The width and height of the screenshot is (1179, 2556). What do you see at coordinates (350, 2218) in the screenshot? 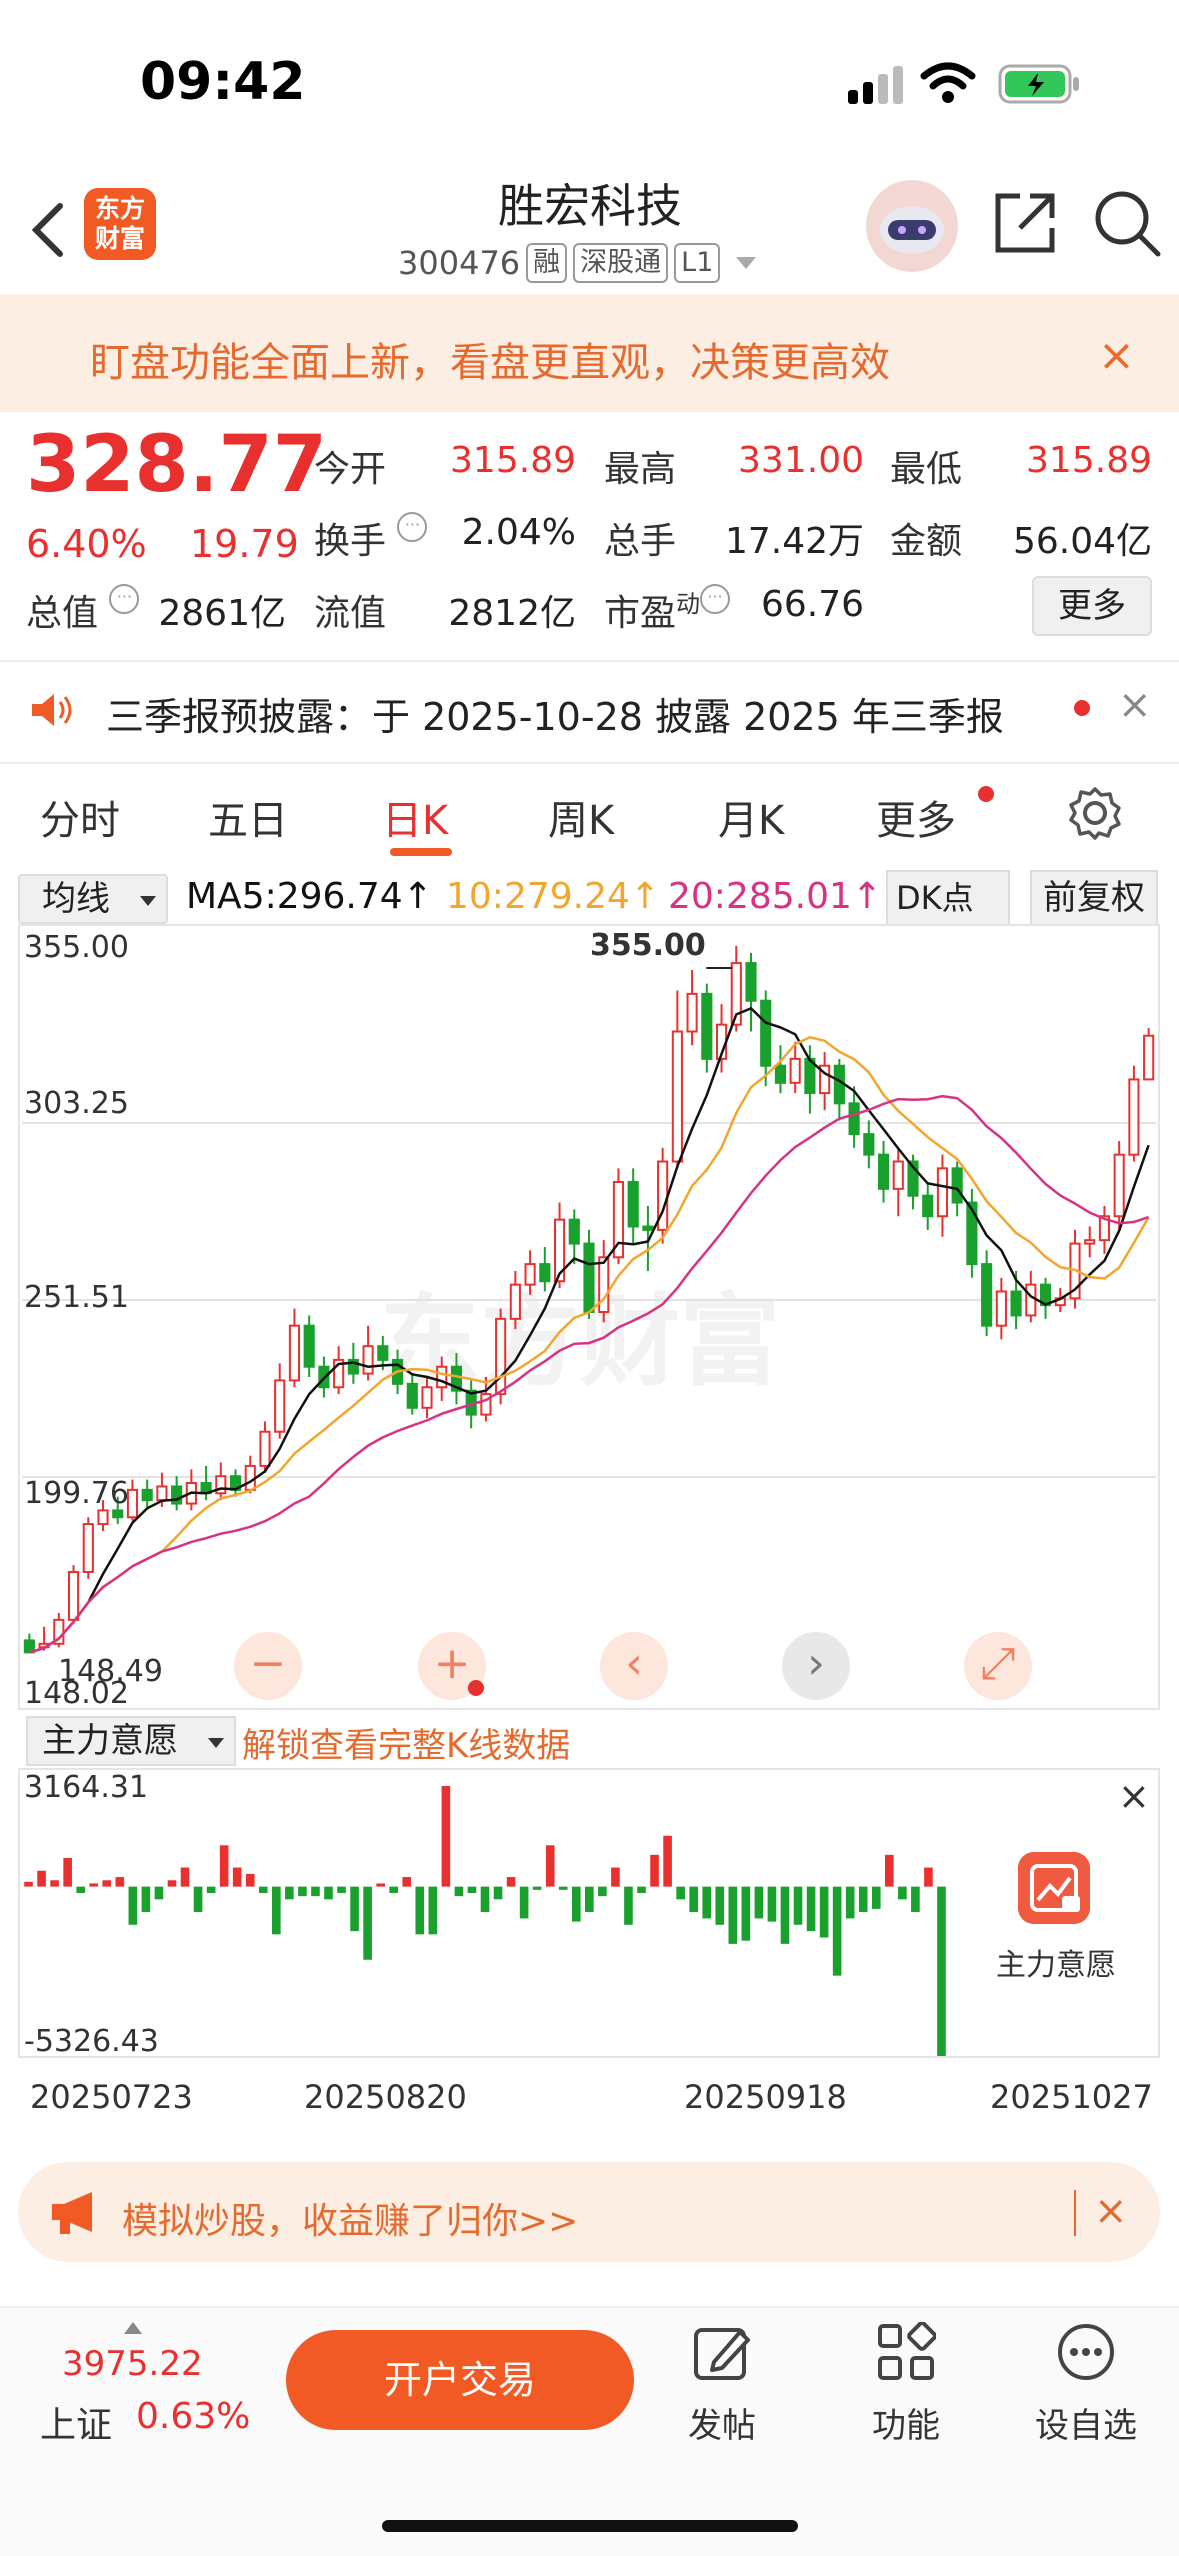
I see `promo-text: 模拟炒股，收益赚了归你>>` at bounding box center [350, 2218].